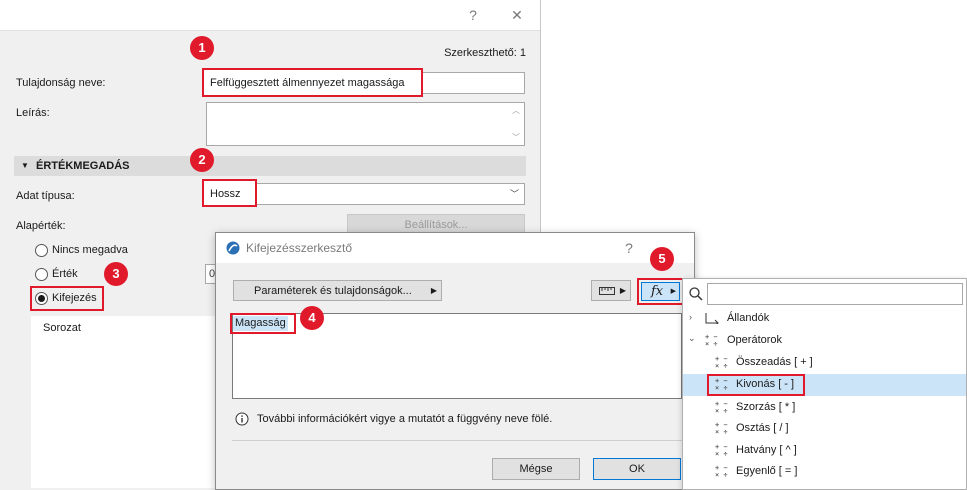 This screenshot has width=967, height=490. What do you see at coordinates (692, 338) in the screenshot?
I see `chevron-down-icon: ⌄` at bounding box center [692, 338].